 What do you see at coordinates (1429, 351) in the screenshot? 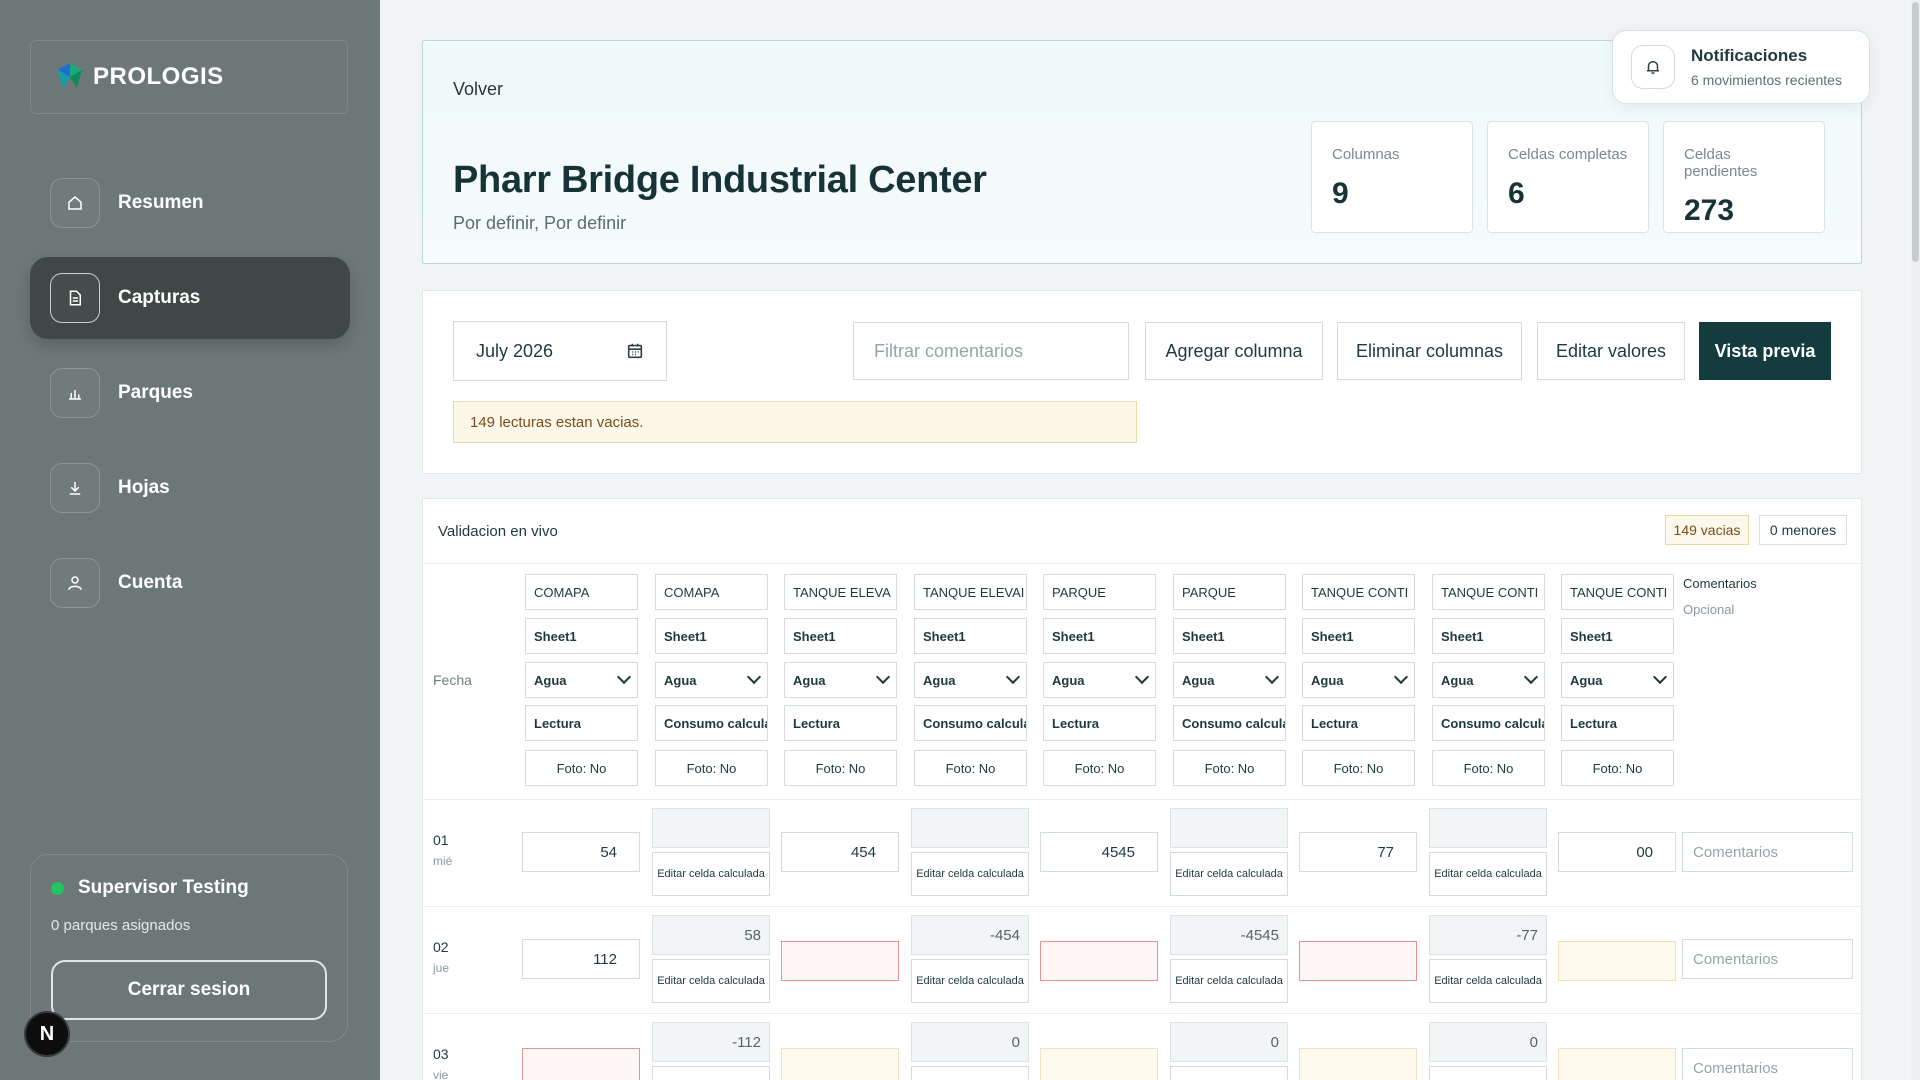
I see `delete-columns-button: Eliminar columnas` at bounding box center [1429, 351].